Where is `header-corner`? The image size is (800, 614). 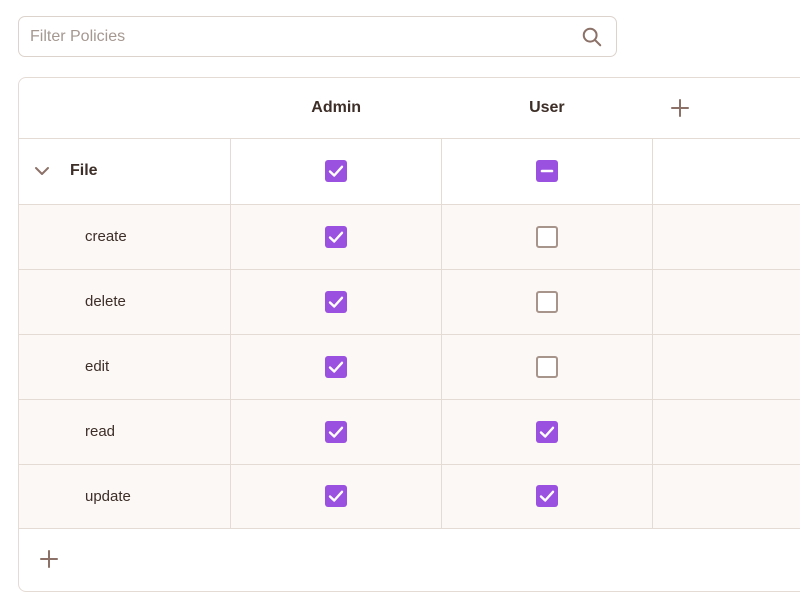
header-corner is located at coordinates (125, 108).